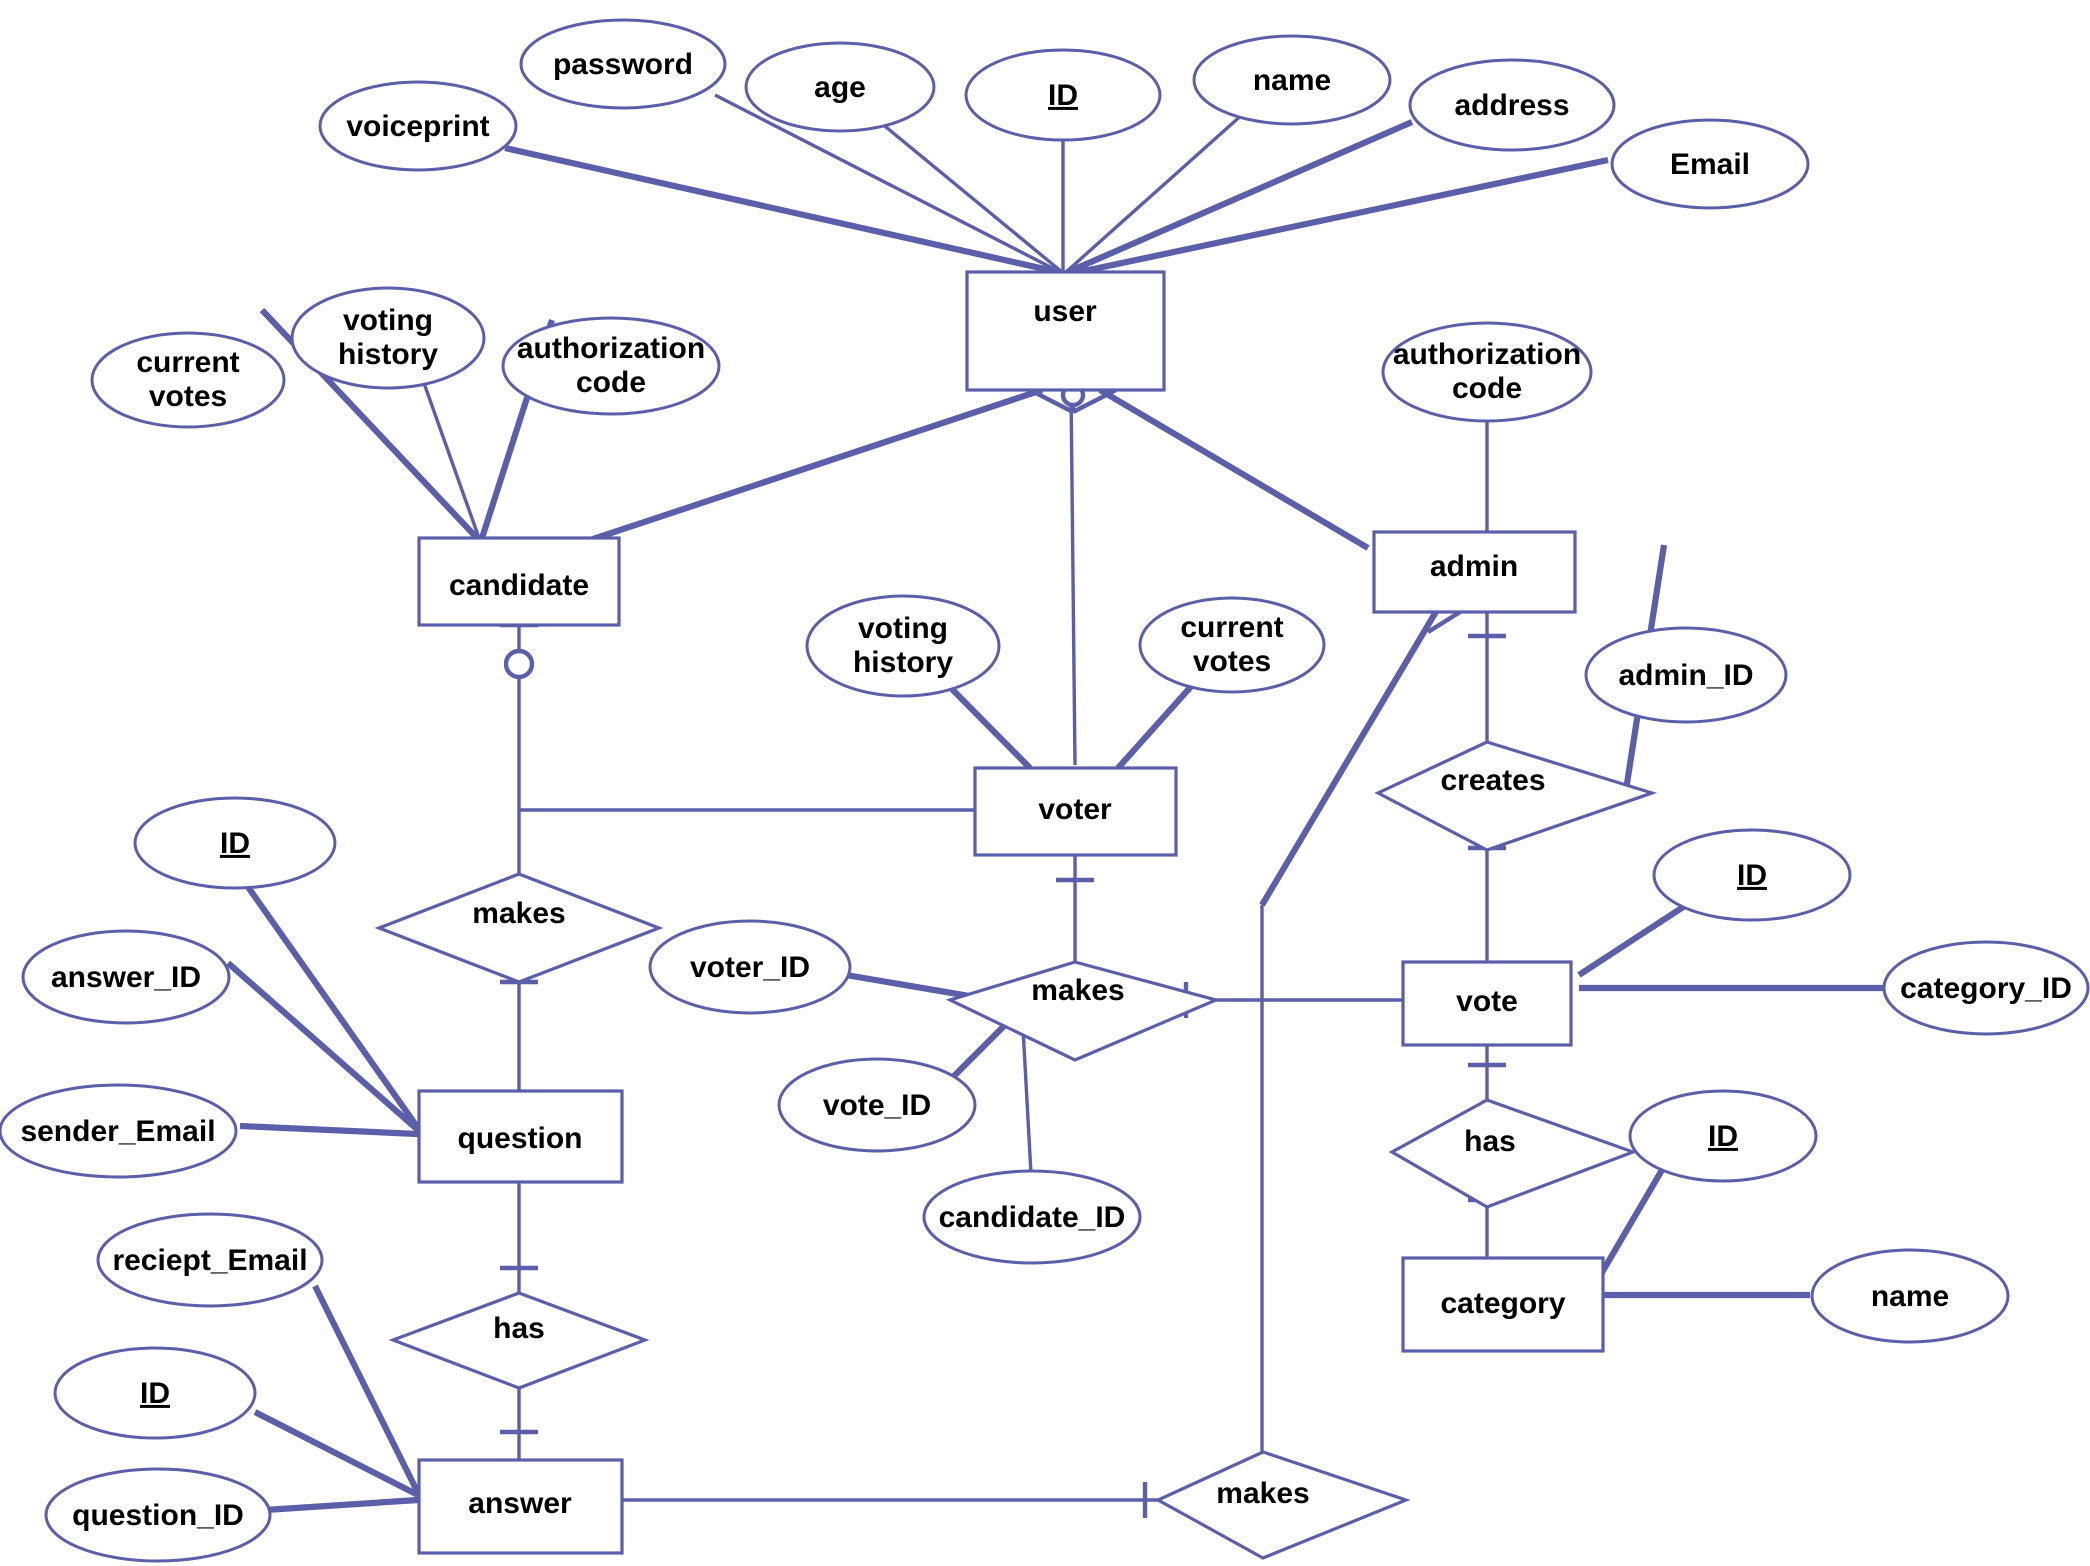  What do you see at coordinates (1083, 1011) in the screenshot?
I see `relationship-makes-voter-vote: makes` at bounding box center [1083, 1011].